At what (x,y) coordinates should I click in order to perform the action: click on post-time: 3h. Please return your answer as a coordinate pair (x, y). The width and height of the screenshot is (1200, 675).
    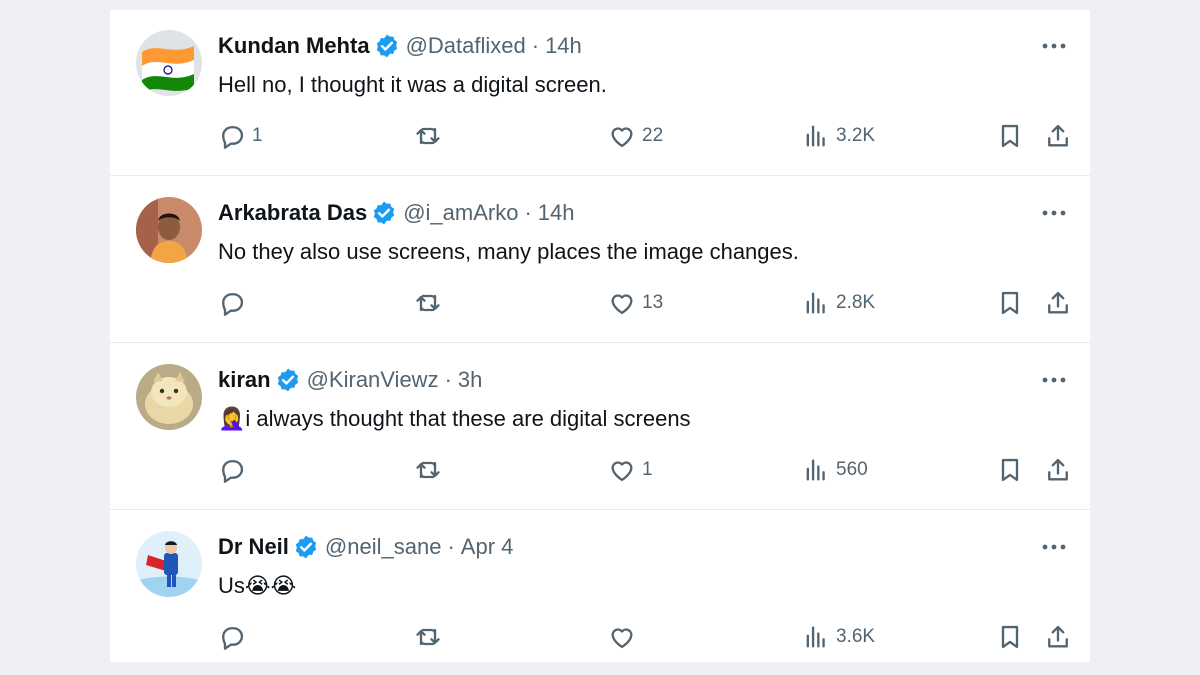
    Looking at the image, I should click on (470, 380).